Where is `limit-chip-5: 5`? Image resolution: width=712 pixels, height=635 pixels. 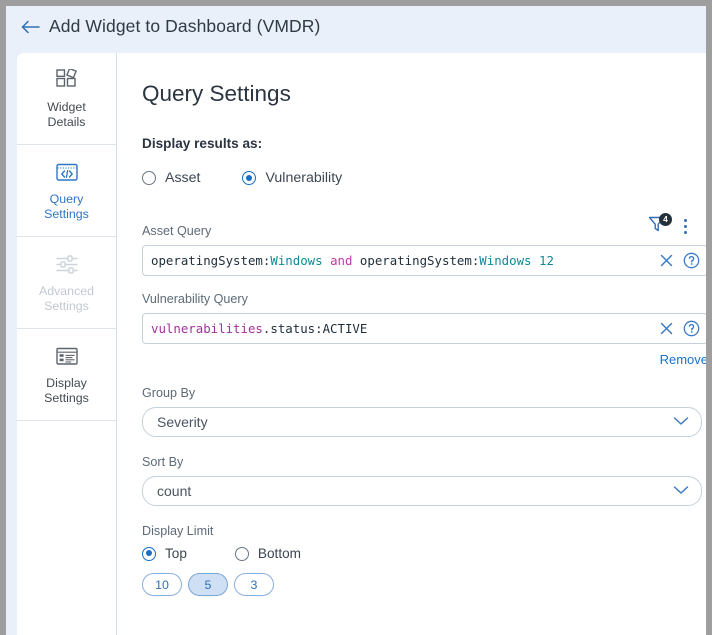 limit-chip-5: 5 is located at coordinates (208, 584).